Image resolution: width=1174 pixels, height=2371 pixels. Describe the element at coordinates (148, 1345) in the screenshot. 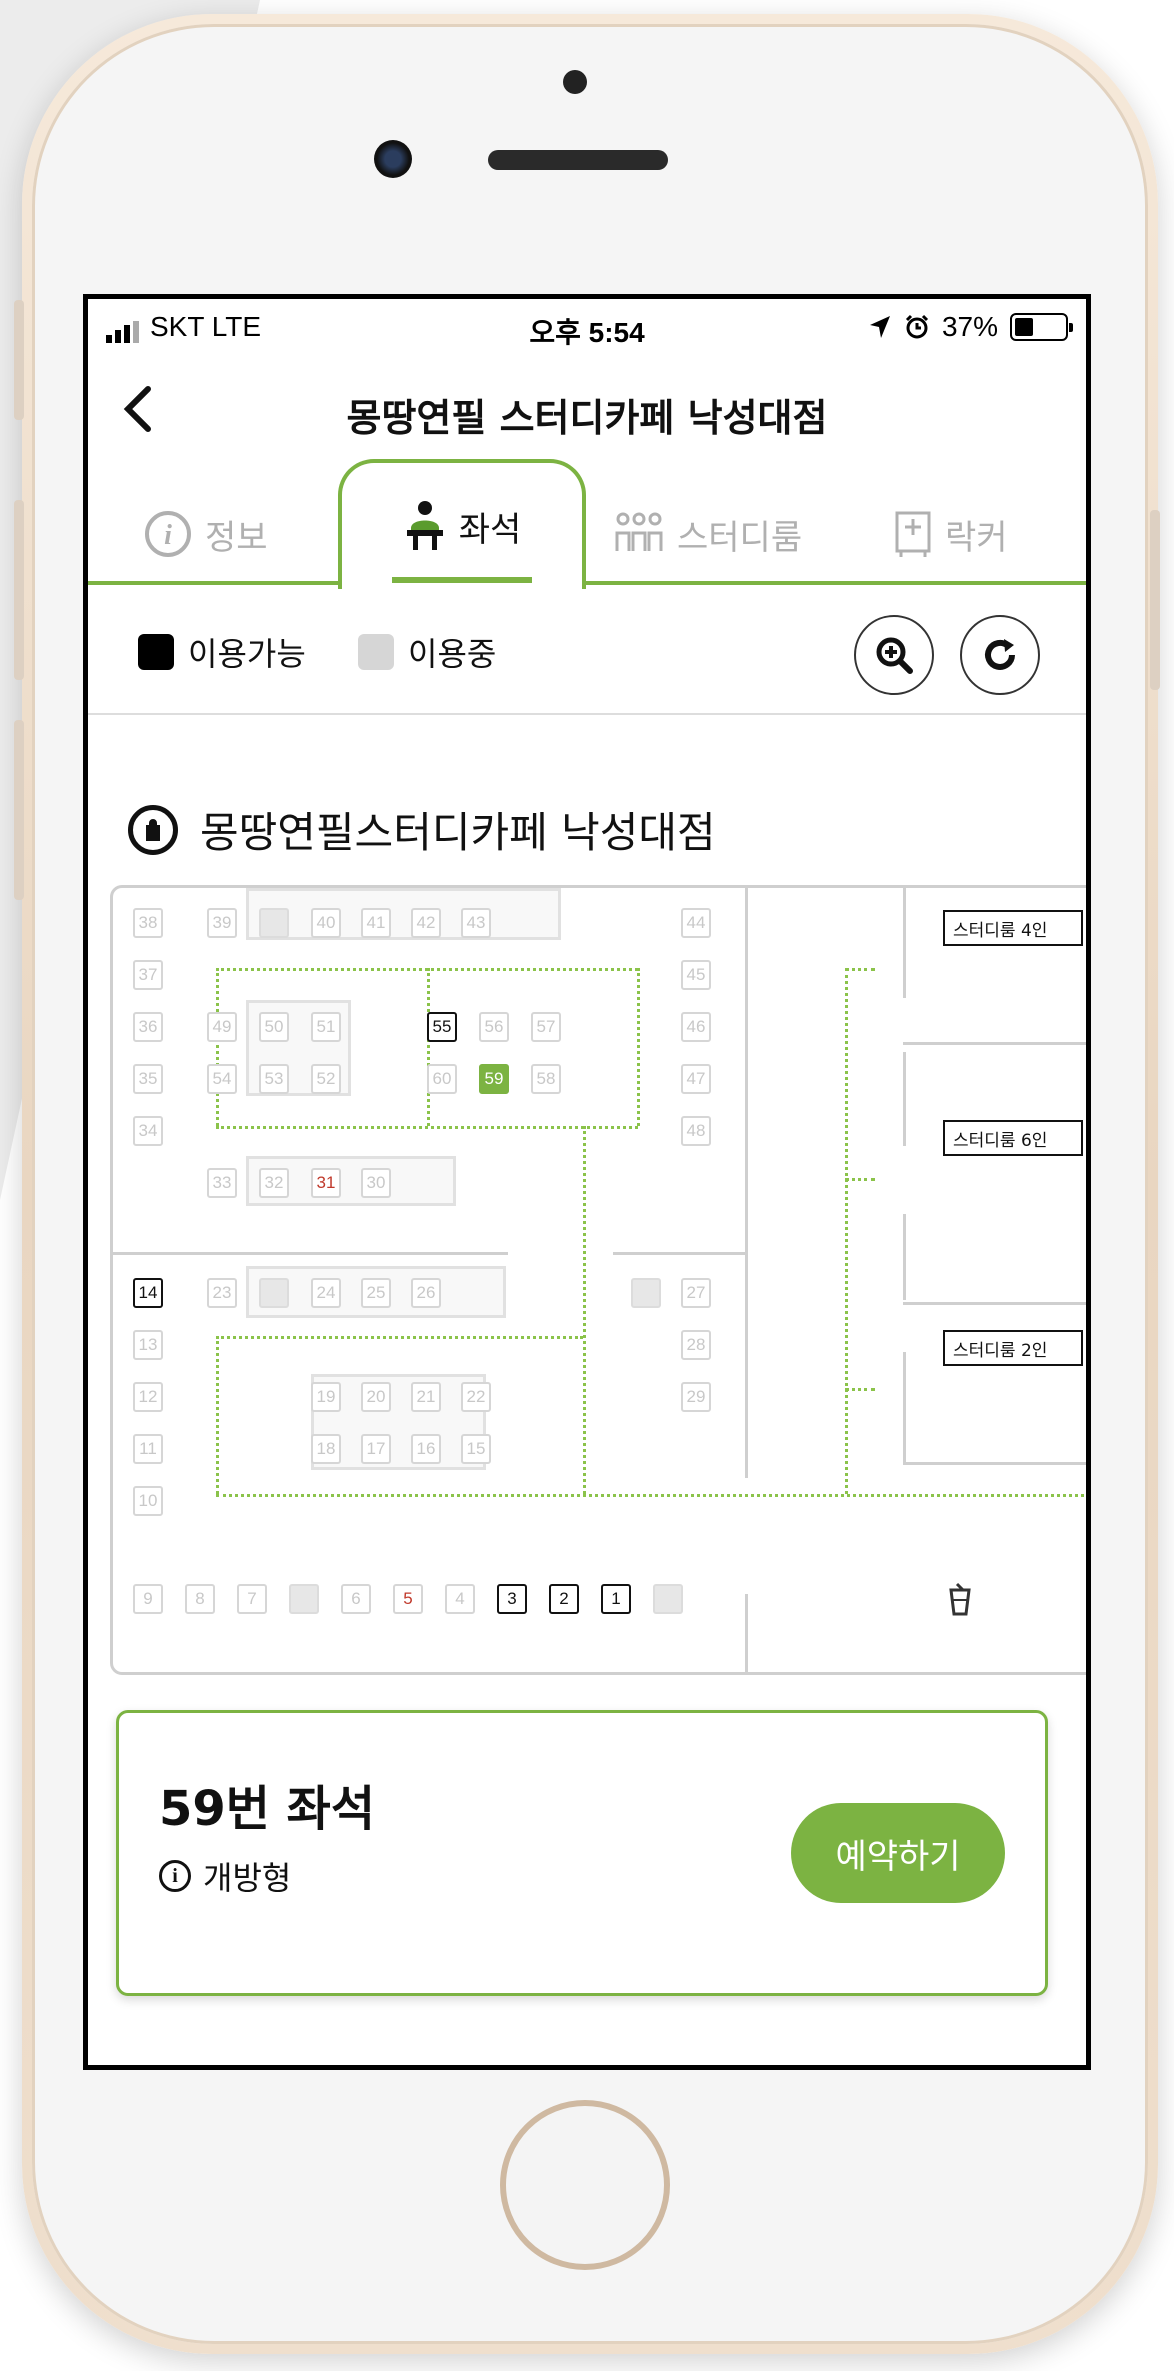

I see `seat-13: 13` at that location.